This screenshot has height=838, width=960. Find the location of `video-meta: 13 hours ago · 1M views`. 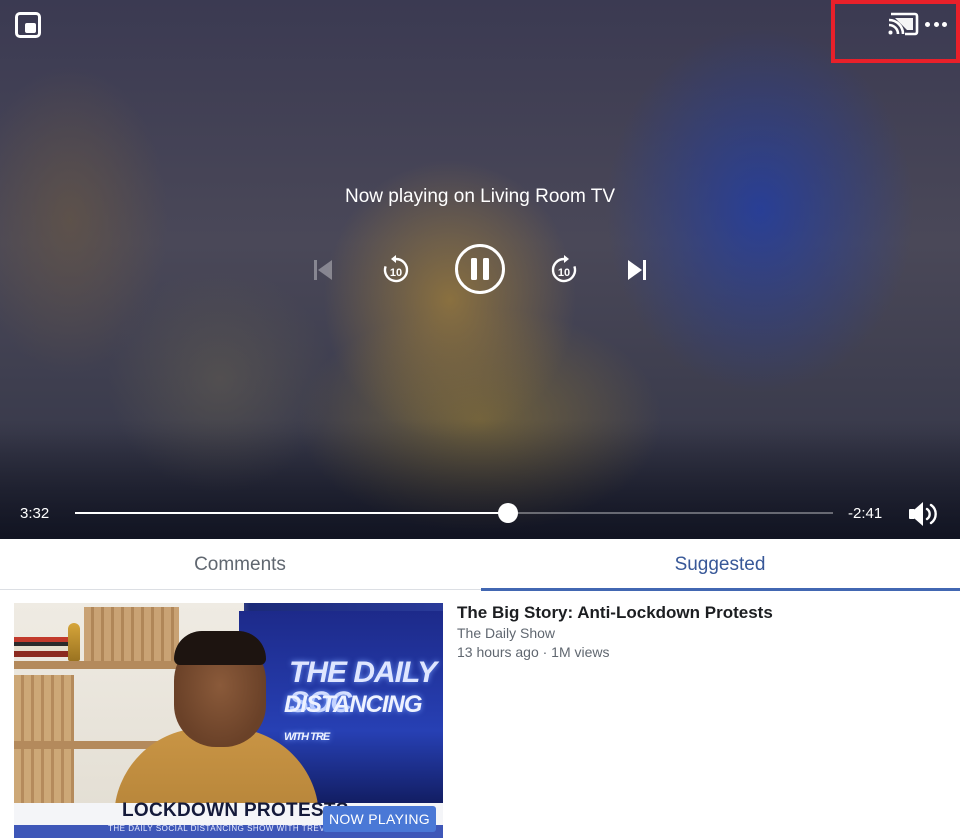

video-meta: 13 hours ago · 1M views is located at coordinates (533, 652).